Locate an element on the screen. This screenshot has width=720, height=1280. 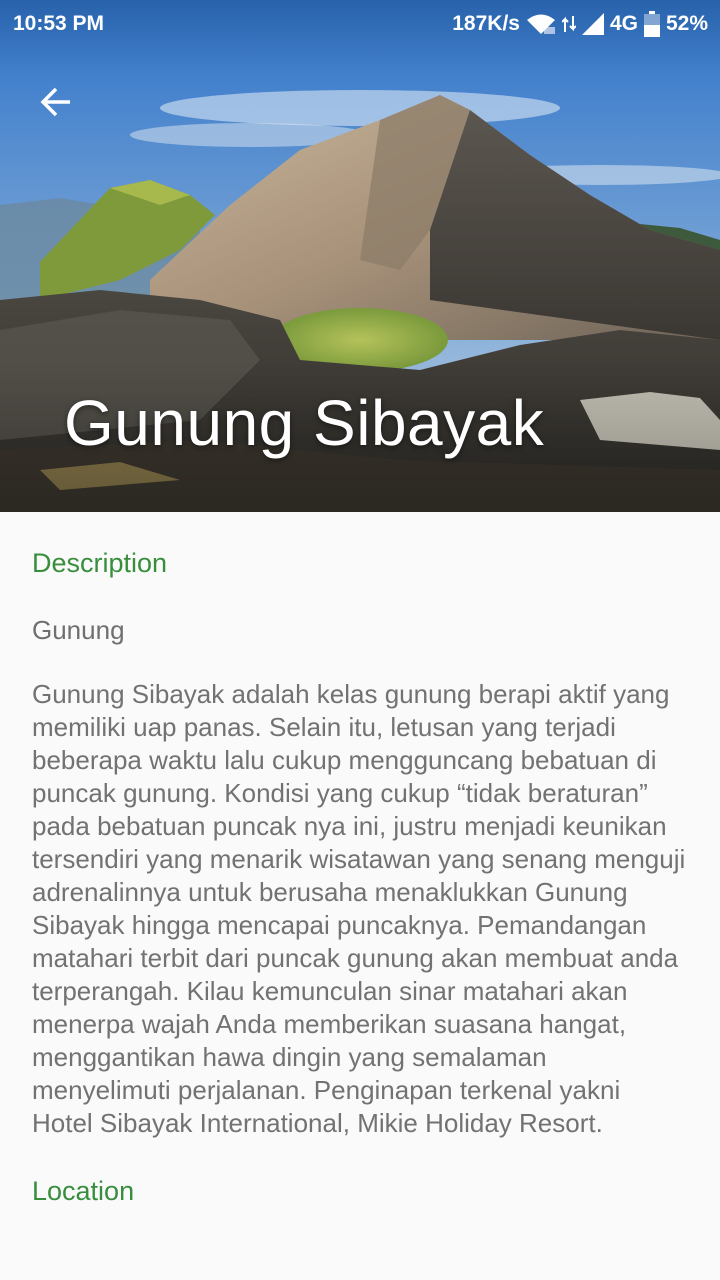
data-arrows-icon is located at coordinates (568, 24).